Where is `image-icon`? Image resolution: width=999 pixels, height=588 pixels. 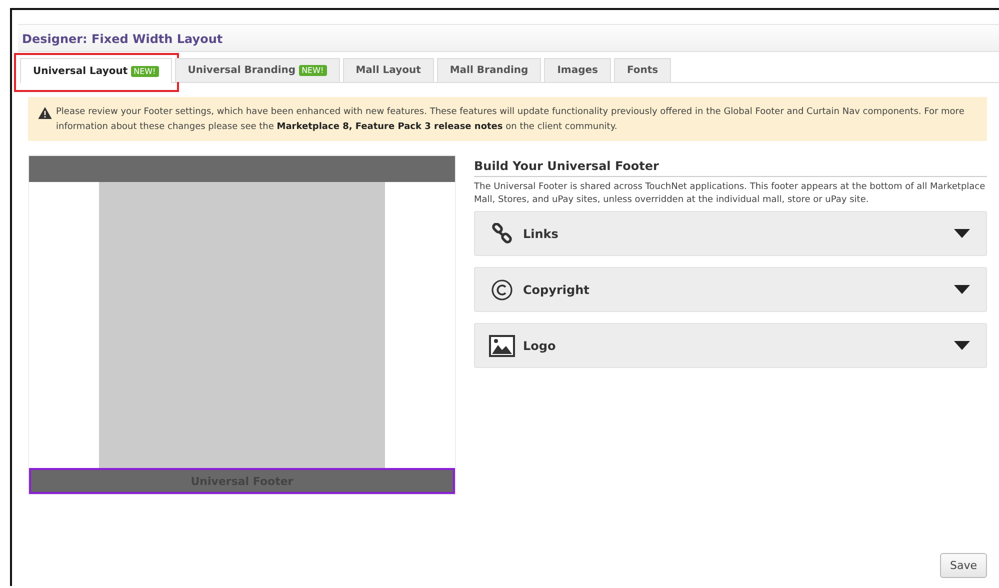
image-icon is located at coordinates (502, 345).